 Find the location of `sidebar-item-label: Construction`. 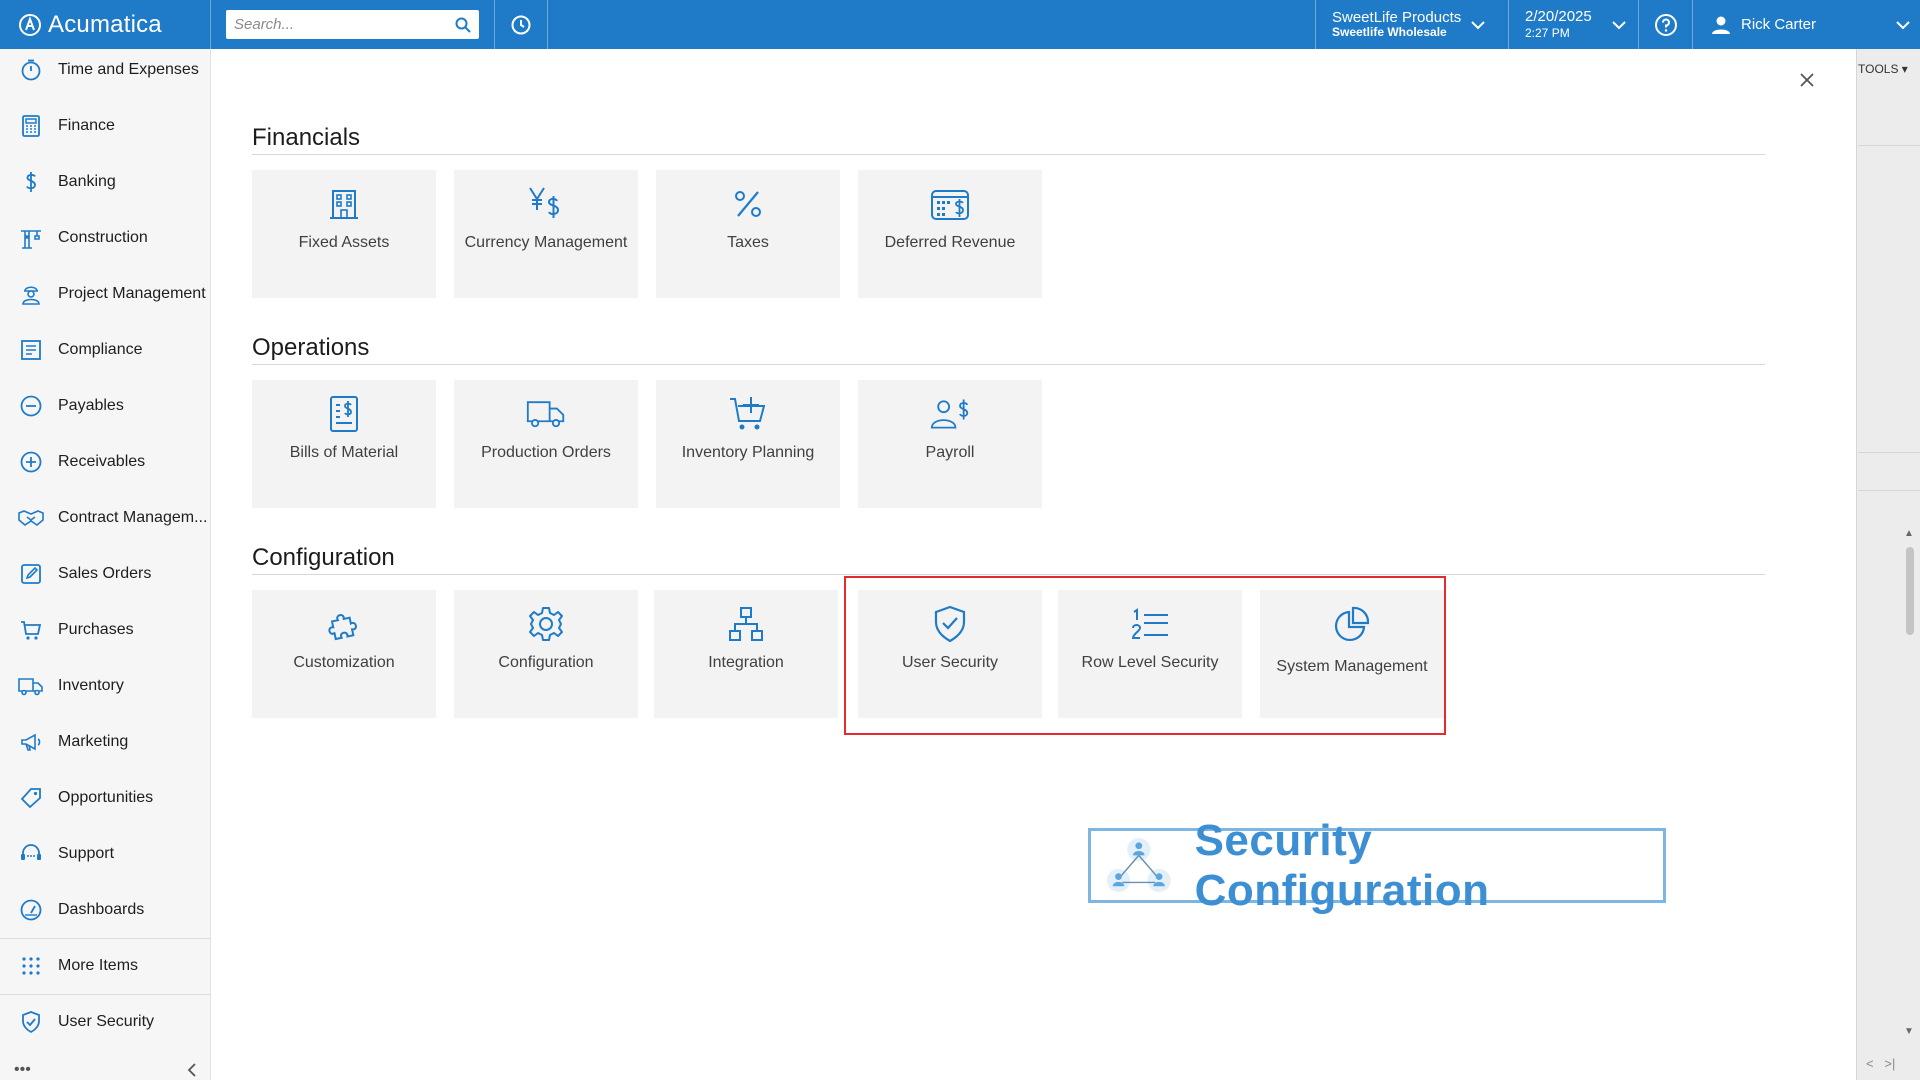

sidebar-item-label: Construction is located at coordinates (103, 237).